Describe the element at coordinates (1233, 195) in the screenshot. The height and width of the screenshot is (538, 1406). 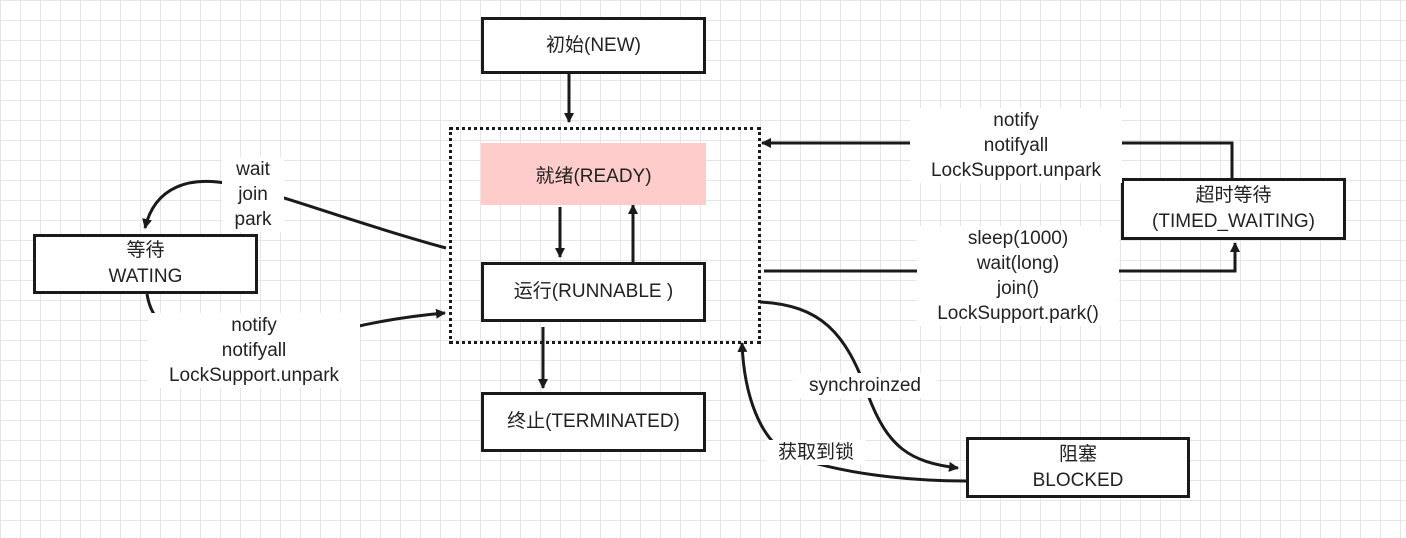
I see `state-timed-waiting-line: 超时等待` at that location.